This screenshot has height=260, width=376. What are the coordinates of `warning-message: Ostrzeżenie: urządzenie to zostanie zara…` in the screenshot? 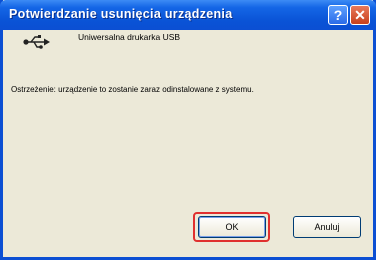 It's located at (132, 89).